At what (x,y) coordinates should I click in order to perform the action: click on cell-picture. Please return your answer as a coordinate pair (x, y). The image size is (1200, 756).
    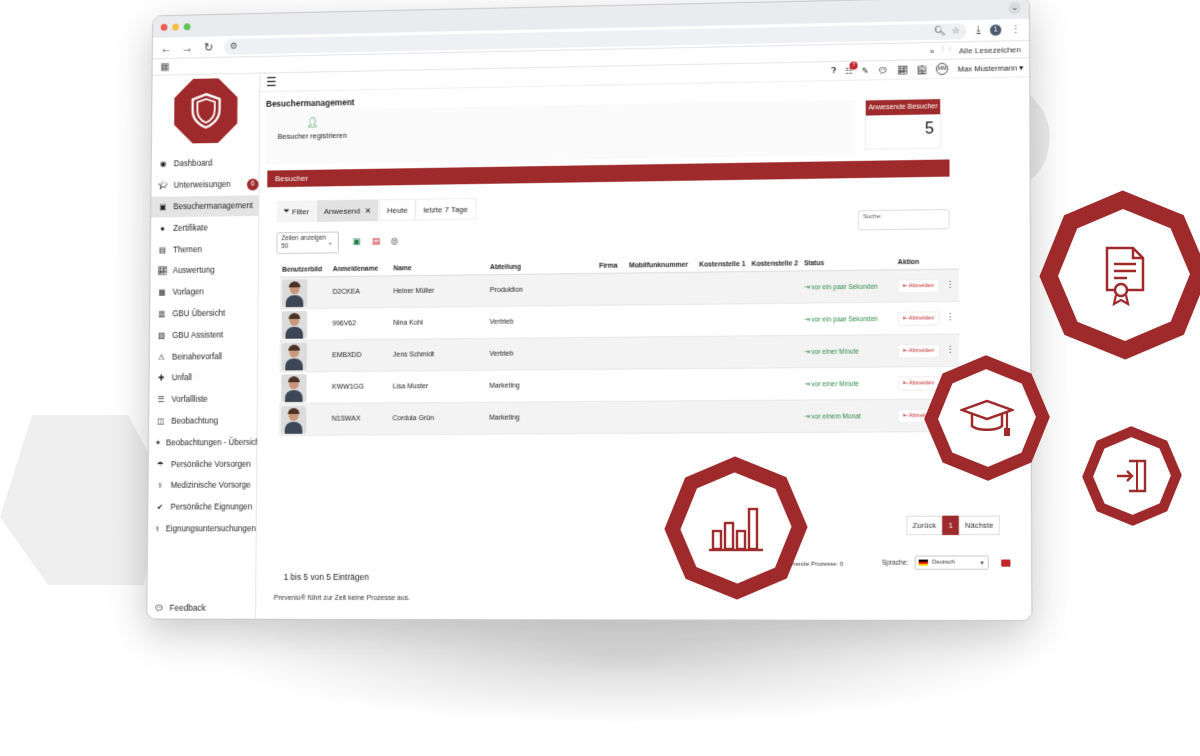
    Looking at the image, I should click on (305, 356).